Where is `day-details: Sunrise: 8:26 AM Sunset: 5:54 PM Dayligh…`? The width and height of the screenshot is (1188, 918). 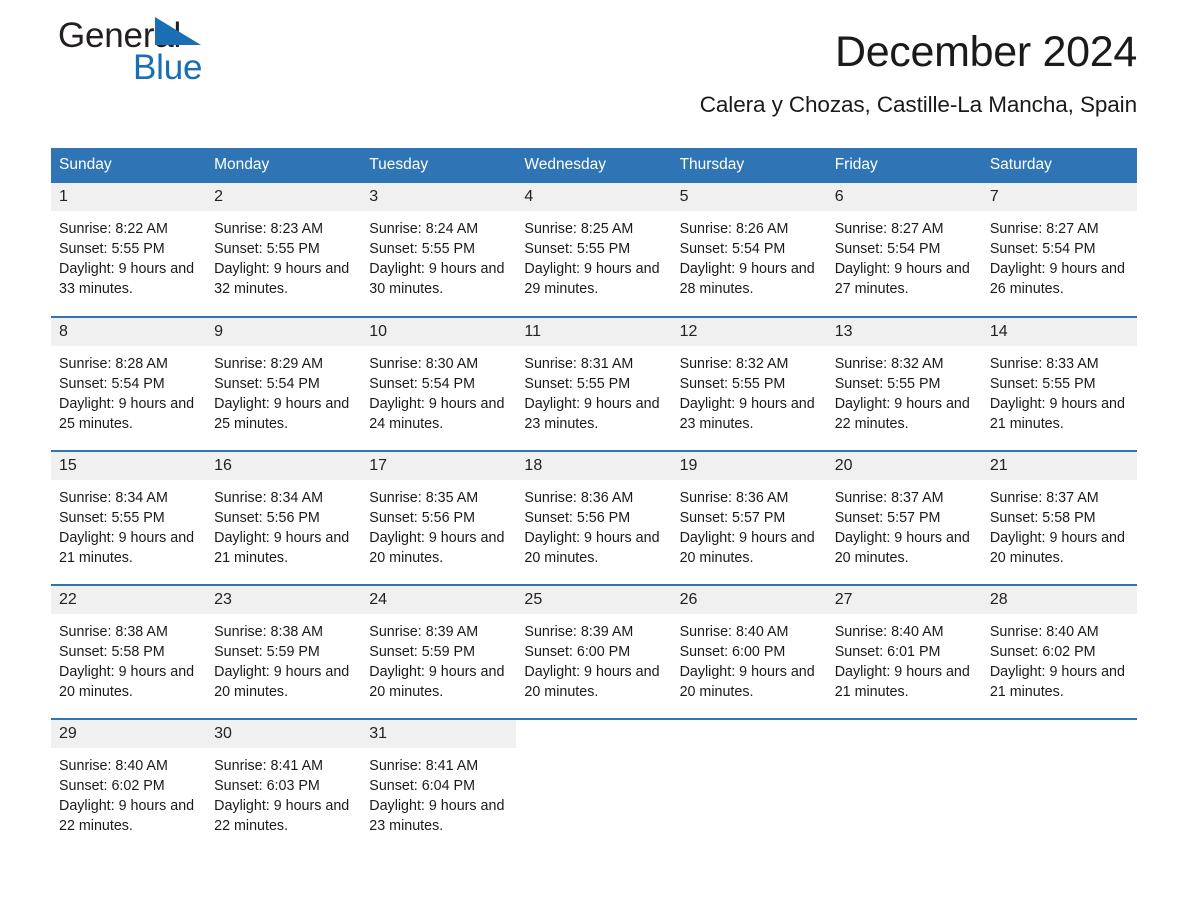
day-details: Sunrise: 8:26 AM Sunset: 5:54 PM Dayligh… is located at coordinates (747, 259).